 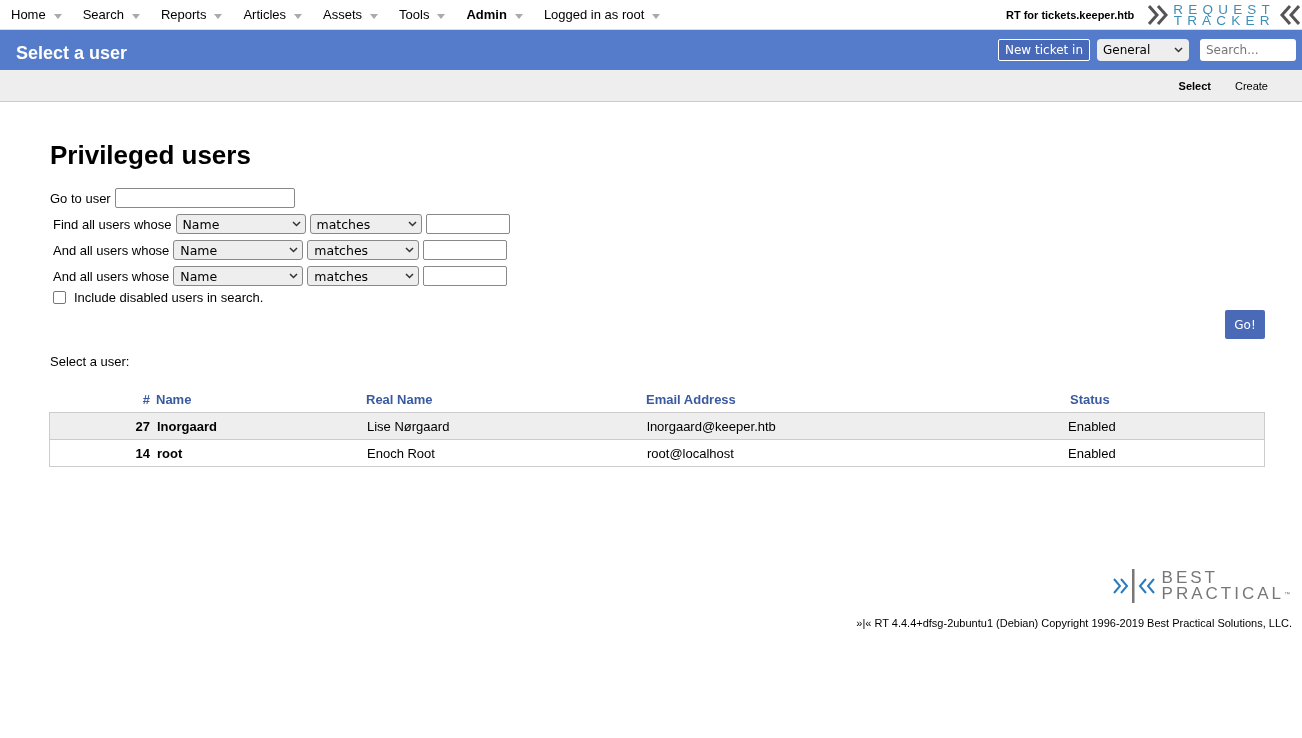 I want to click on double-chevron-right-icon, so click(x=1159, y=14).